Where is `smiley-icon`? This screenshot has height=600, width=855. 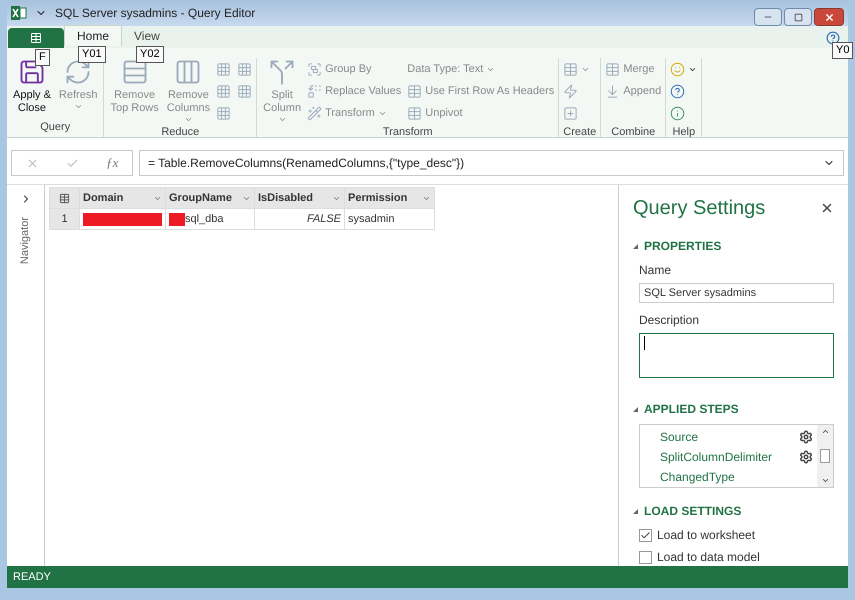
smiley-icon is located at coordinates (678, 69).